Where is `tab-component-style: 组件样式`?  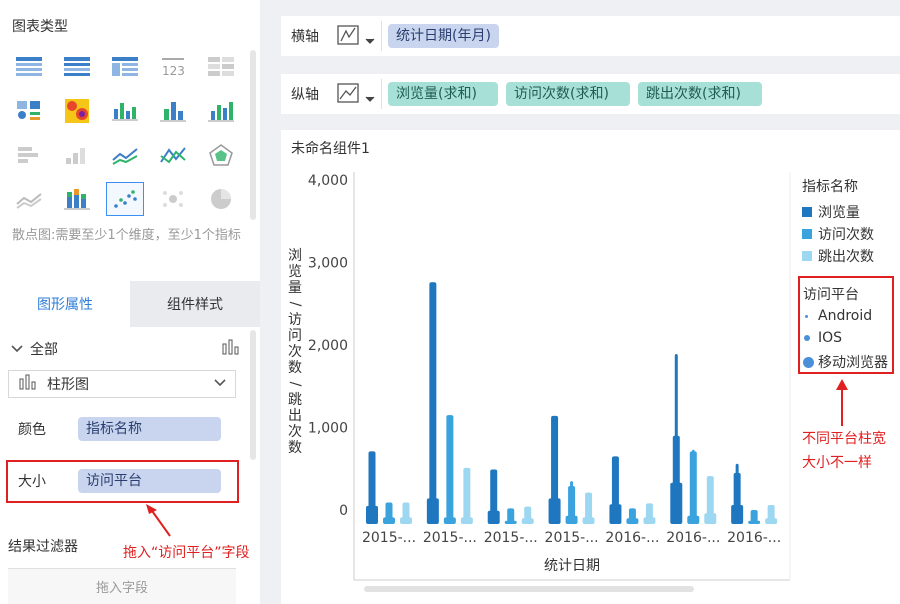 tab-component-style: 组件样式 is located at coordinates (195, 304).